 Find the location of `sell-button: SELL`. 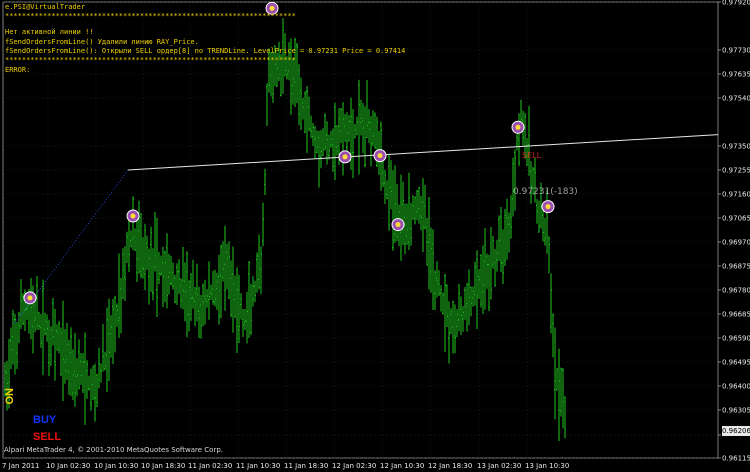

sell-button: SELL is located at coordinates (47, 437).